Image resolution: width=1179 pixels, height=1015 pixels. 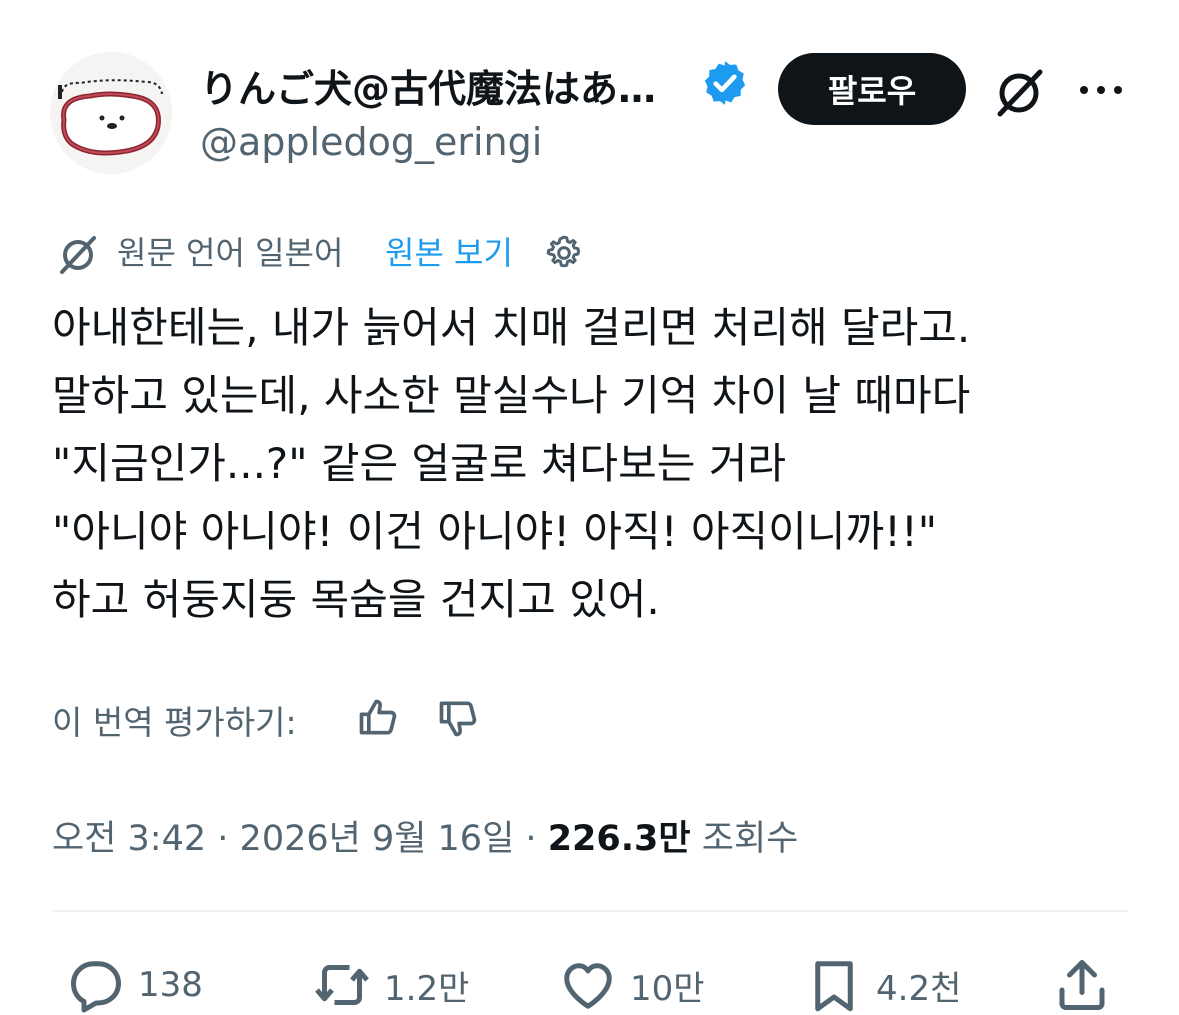 I want to click on share-button, so click(x=1088, y=985).